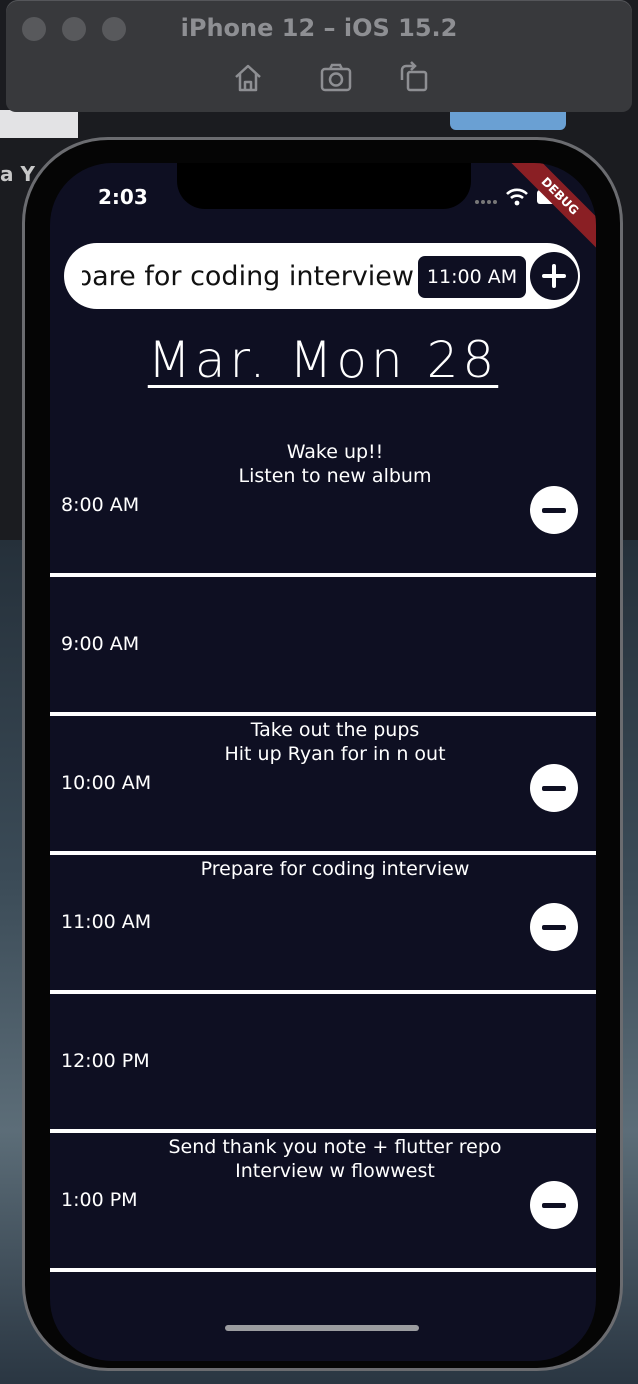  What do you see at coordinates (323, 507) in the screenshot?
I see `schedule-slot: Wake up!! Listen to new album 8:00 AM` at bounding box center [323, 507].